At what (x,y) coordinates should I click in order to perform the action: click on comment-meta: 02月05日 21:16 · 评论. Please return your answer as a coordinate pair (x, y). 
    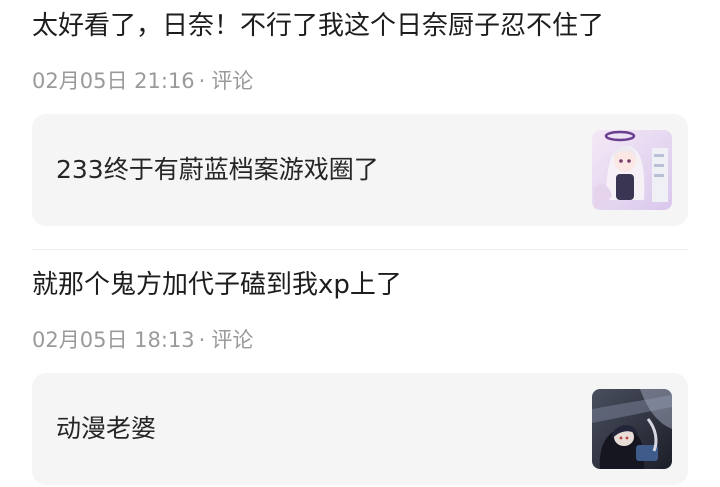
    Looking at the image, I should click on (142, 81).